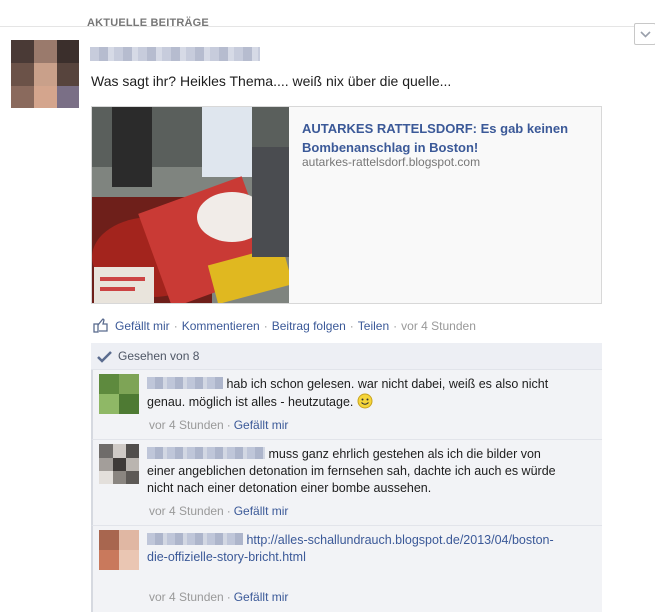  I want to click on like-thumb-icon, so click(100, 325).